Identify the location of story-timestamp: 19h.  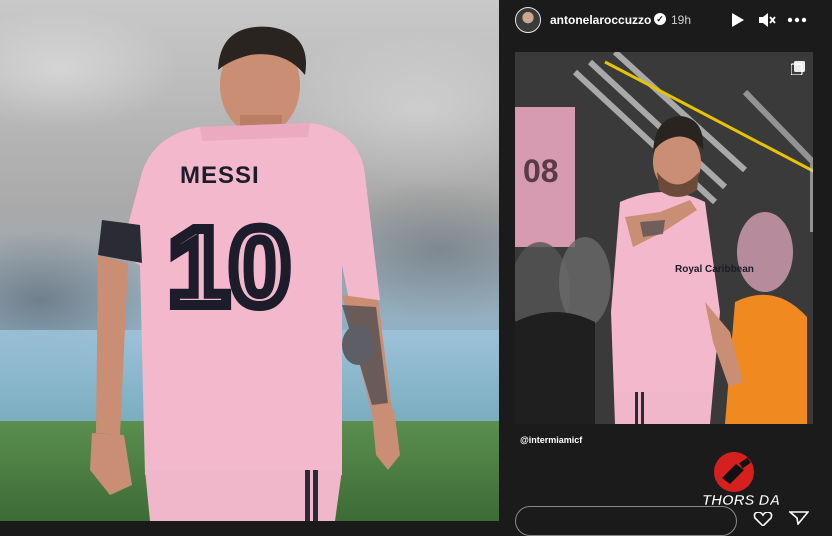
(681, 20).